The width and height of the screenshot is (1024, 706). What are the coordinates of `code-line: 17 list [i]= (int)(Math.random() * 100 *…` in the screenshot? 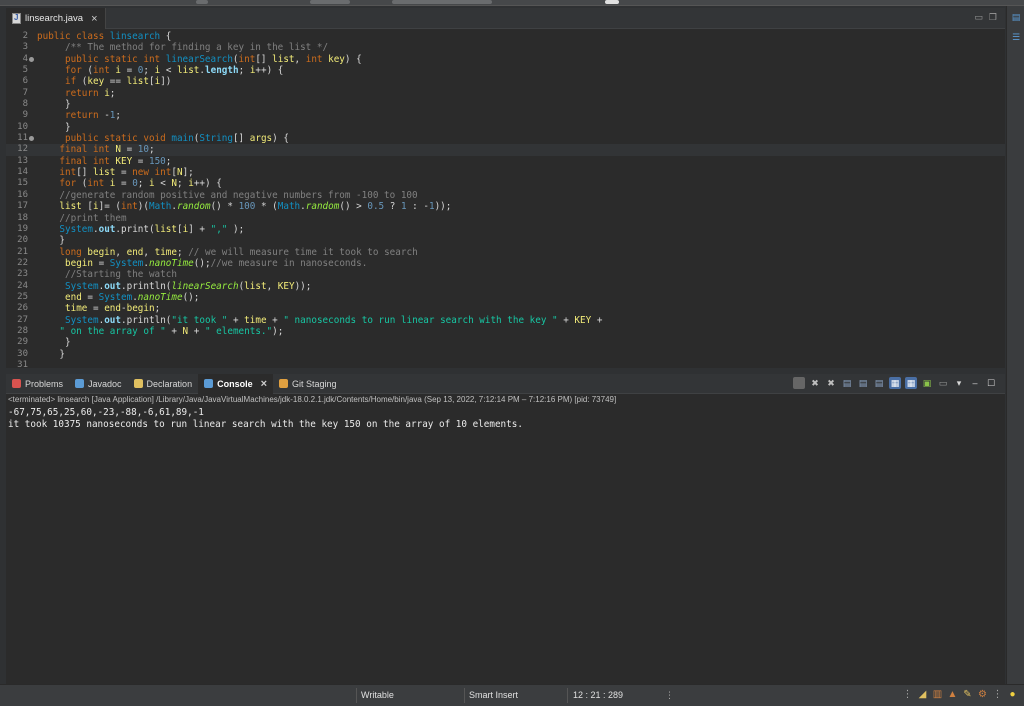 It's located at (505, 206).